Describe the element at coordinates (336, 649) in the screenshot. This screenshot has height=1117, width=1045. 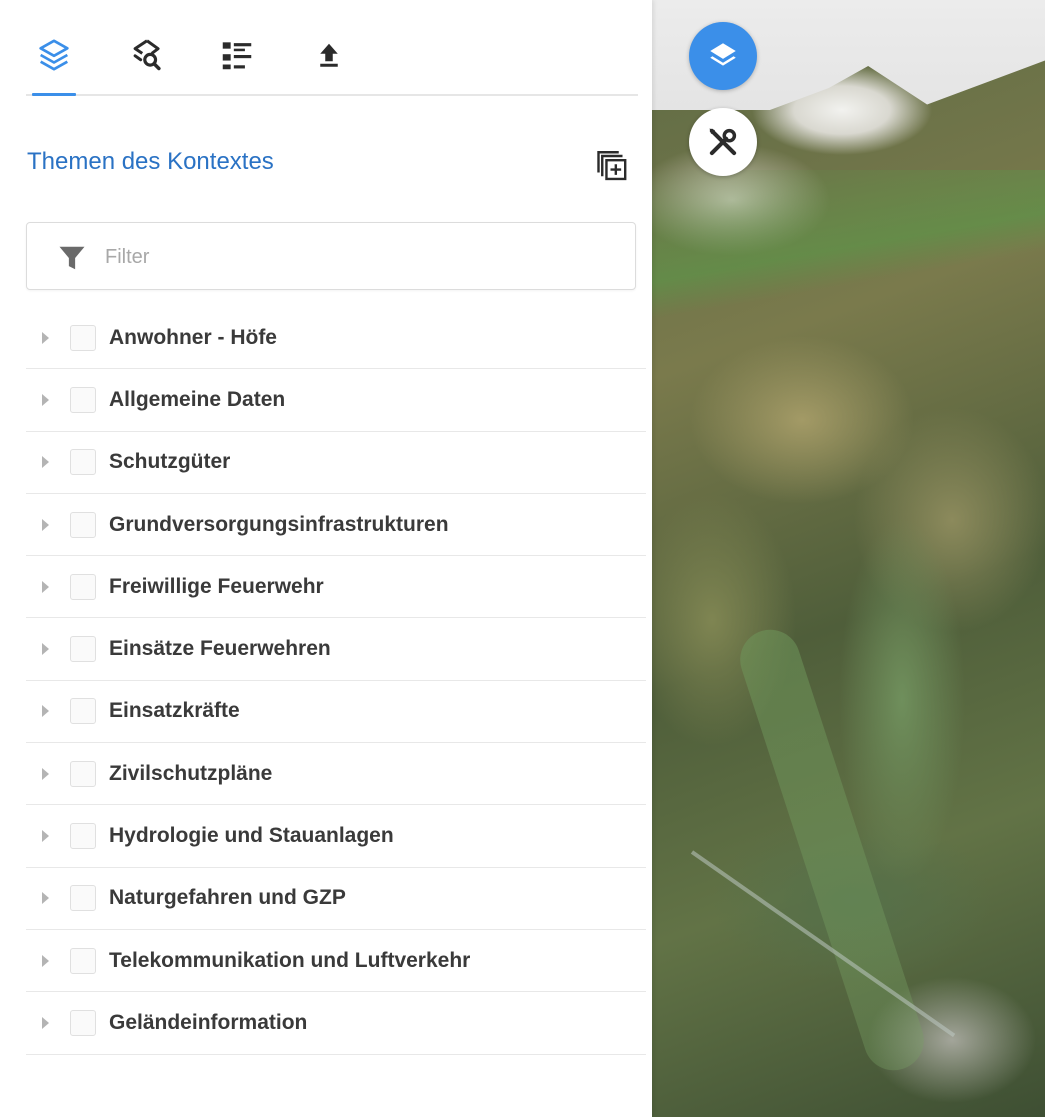
I see `list-item: Einsätze Feuerwehren` at that location.